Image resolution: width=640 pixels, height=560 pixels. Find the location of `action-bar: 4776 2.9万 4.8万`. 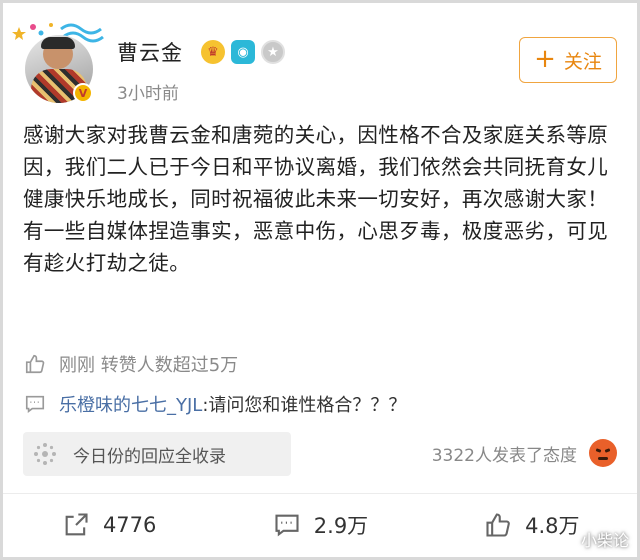

action-bar: 4776 2.9万 4.8万 is located at coordinates (320, 525).